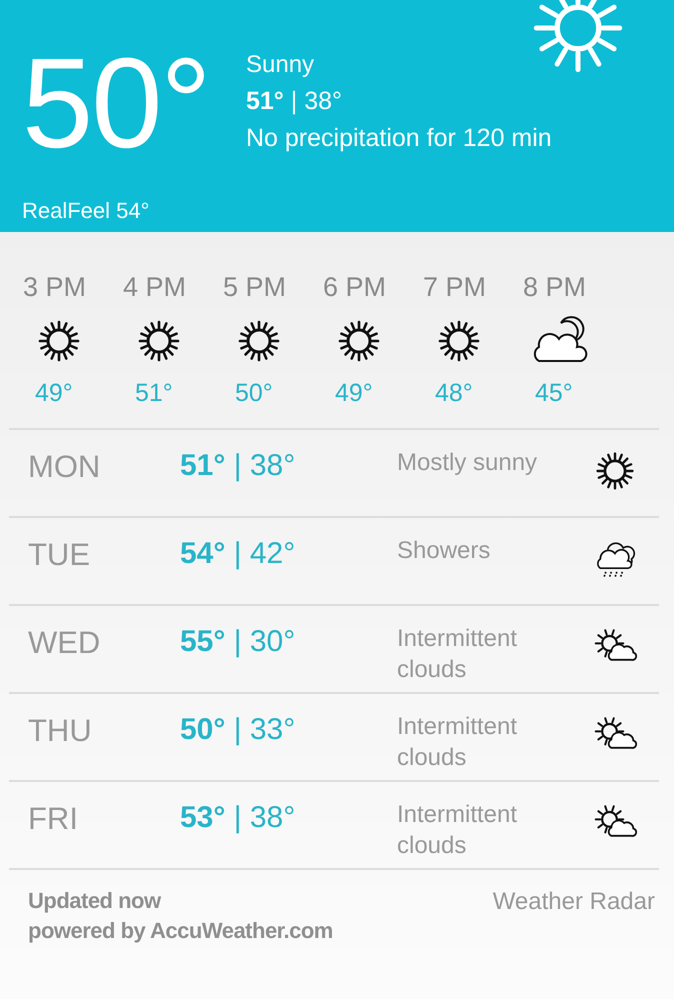  I want to click on updated-text: Updated now, so click(95, 901).